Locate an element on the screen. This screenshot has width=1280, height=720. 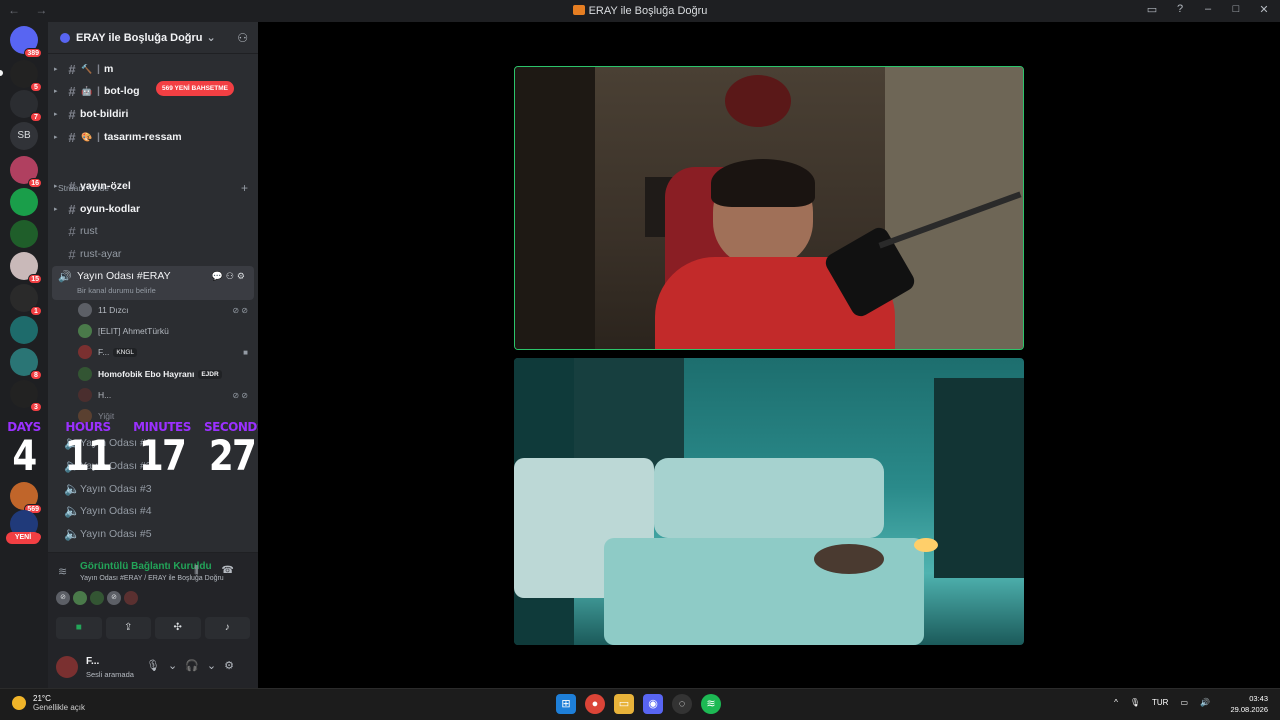
guild-icon: SB is located at coordinates (24, 136).